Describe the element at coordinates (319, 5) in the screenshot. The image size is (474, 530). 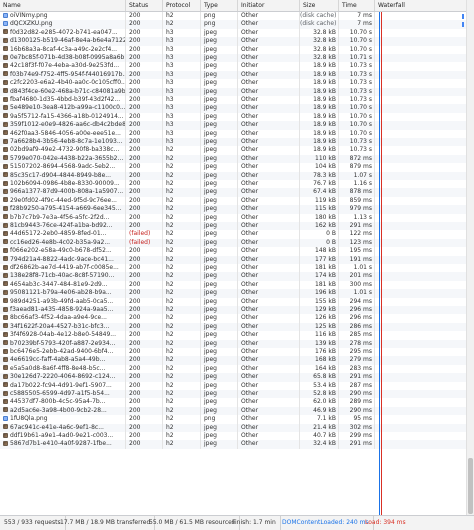
I see `header-size: Size` at that location.